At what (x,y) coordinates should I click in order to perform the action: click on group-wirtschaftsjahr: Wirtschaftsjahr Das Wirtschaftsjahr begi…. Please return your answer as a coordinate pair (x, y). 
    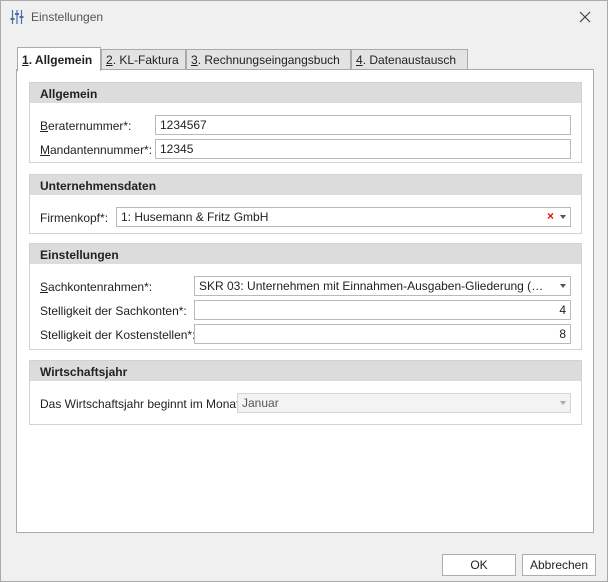
    Looking at the image, I should click on (305, 392).